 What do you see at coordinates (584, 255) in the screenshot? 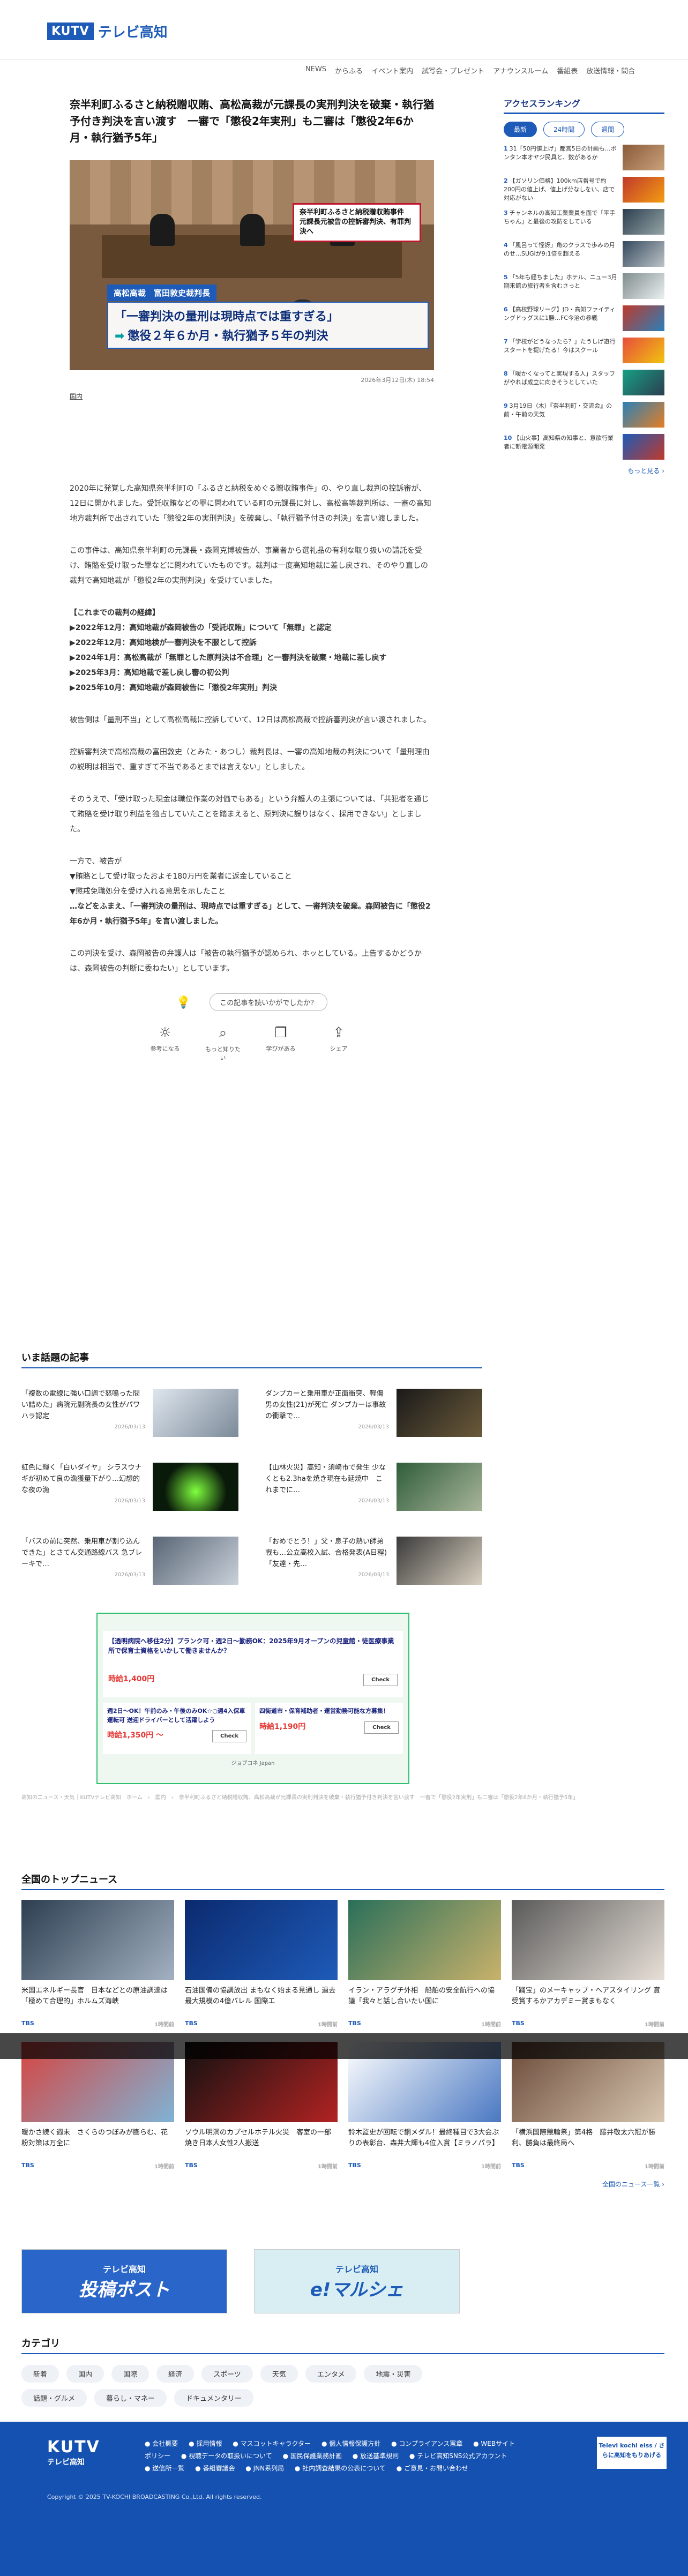
I see `ranking-item: 4 「風呂って怪訝」角のクラスで歩みの月のせ…SUGIが9:1倍を超える` at bounding box center [584, 255].